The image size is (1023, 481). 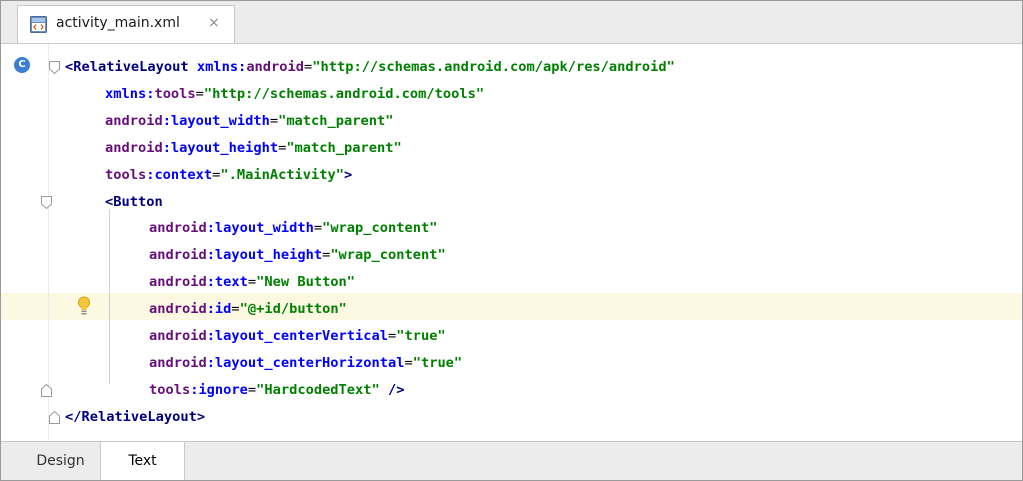 I want to click on code-token: ".MainActivity", so click(x=282, y=174).